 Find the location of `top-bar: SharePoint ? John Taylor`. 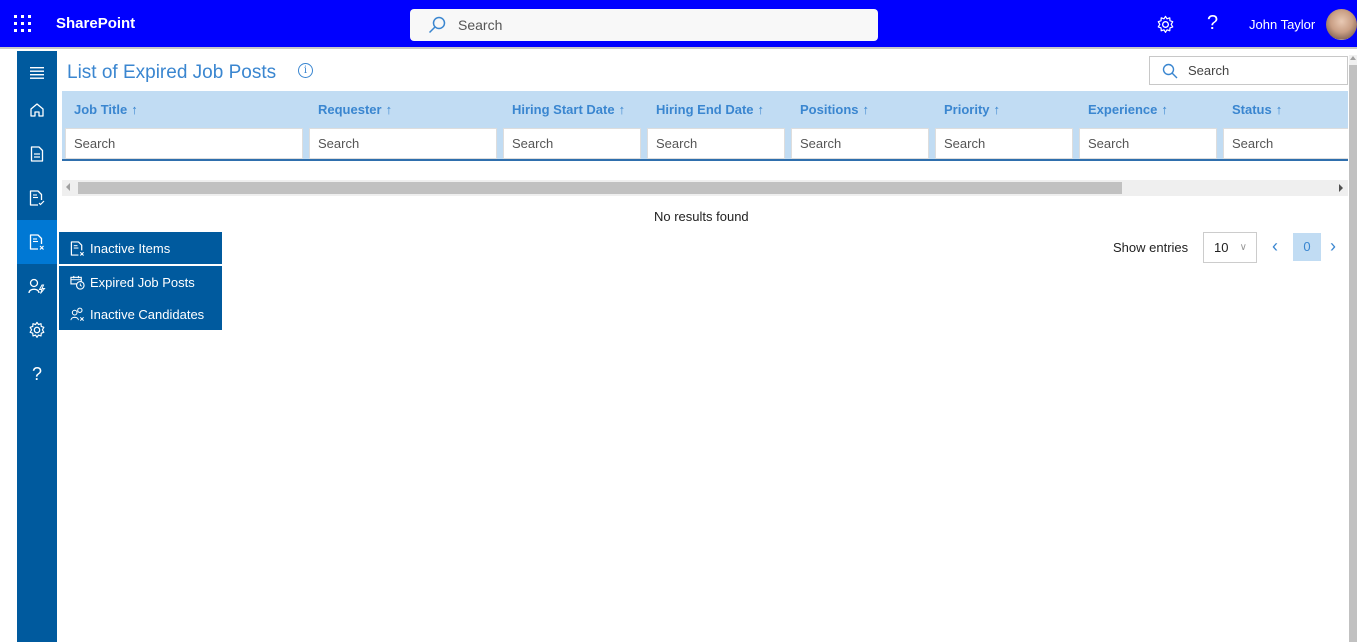

top-bar: SharePoint ? John Taylor is located at coordinates (678, 24).